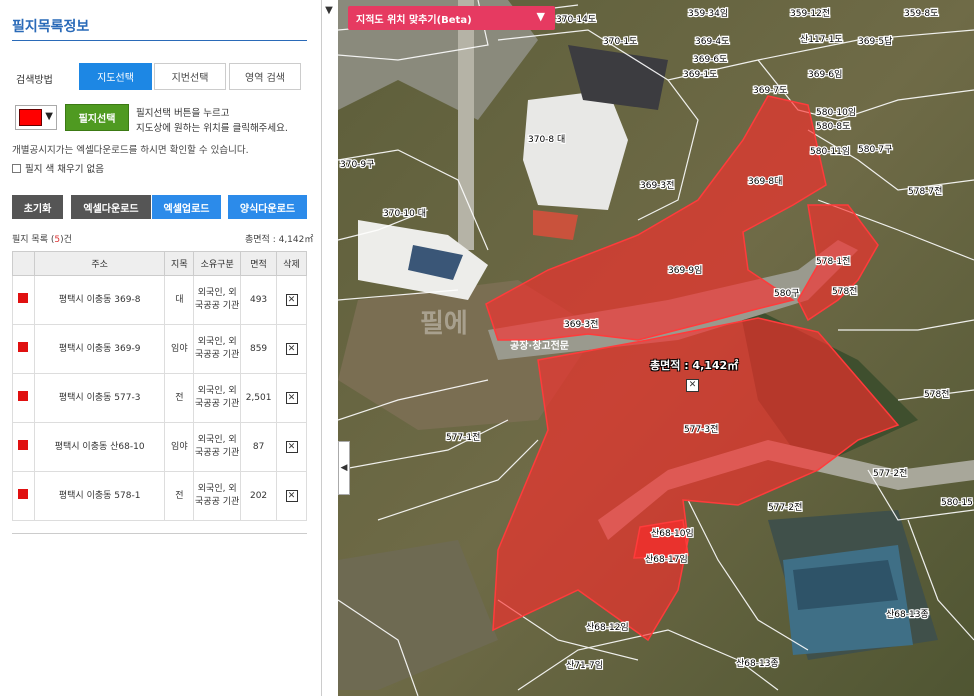  I want to click on parcel-label: 산117-1도, so click(821, 39).